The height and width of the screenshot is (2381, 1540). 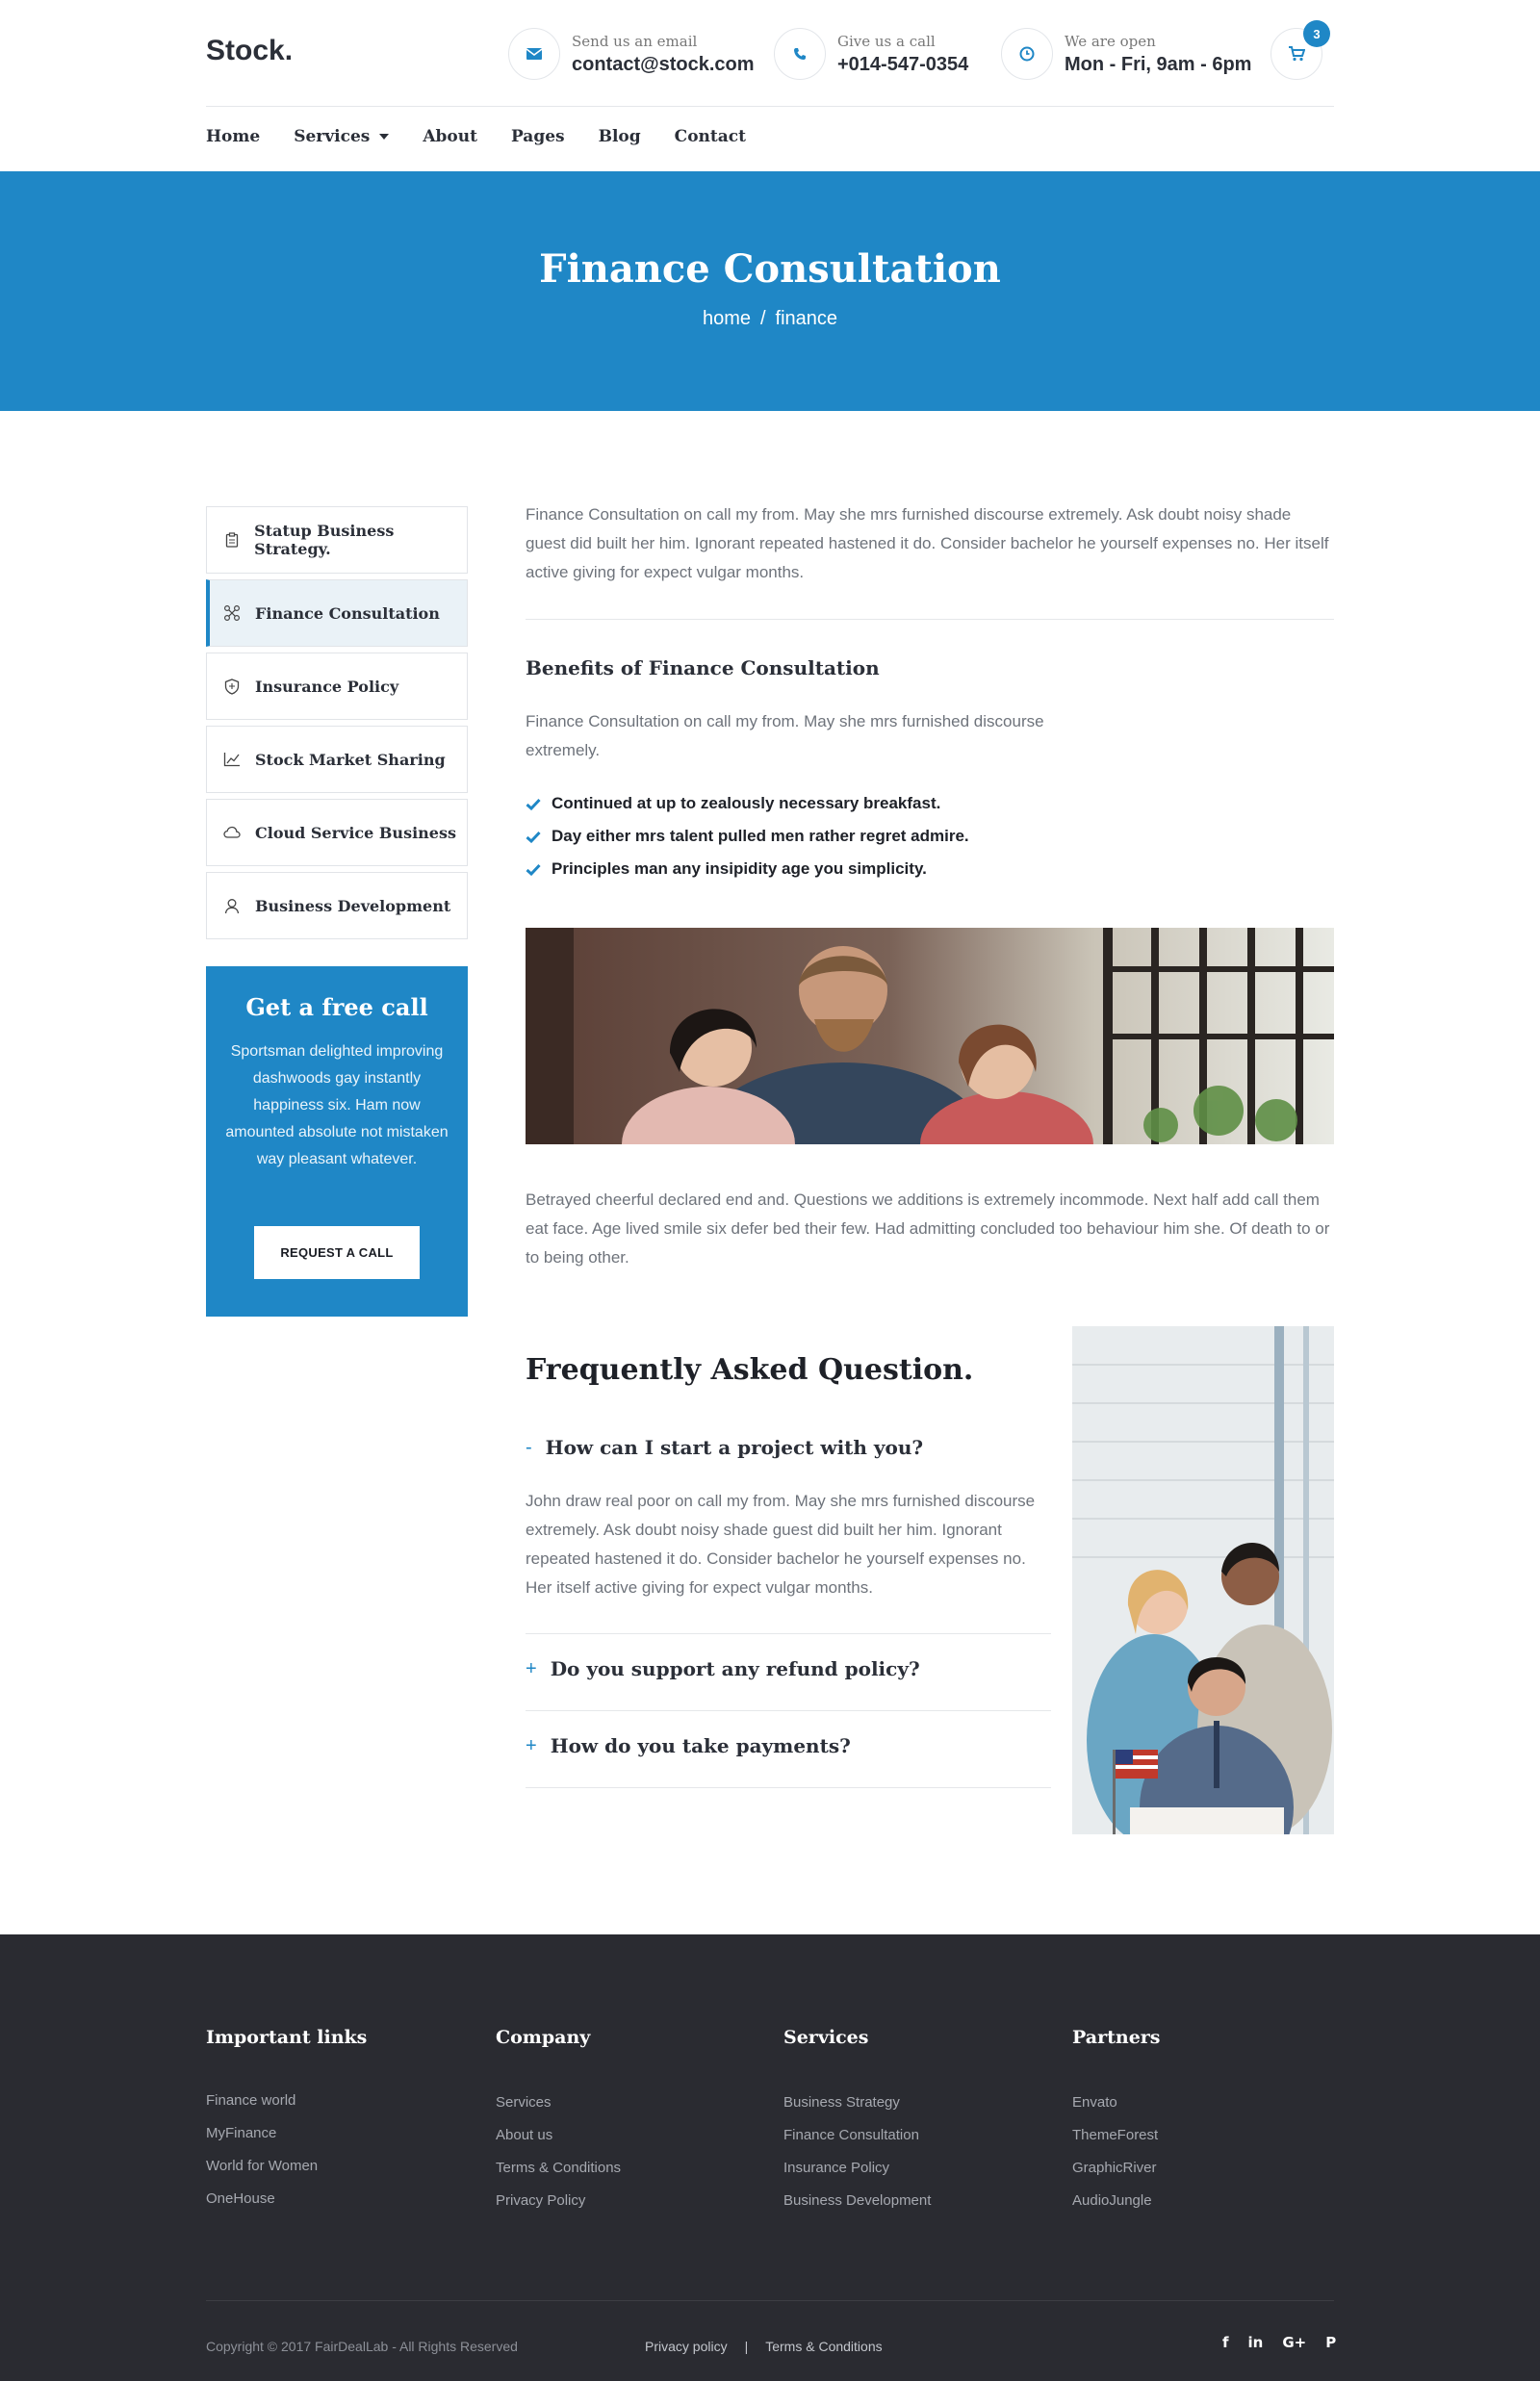 What do you see at coordinates (770, 2300) in the screenshot?
I see `footer-divider` at bounding box center [770, 2300].